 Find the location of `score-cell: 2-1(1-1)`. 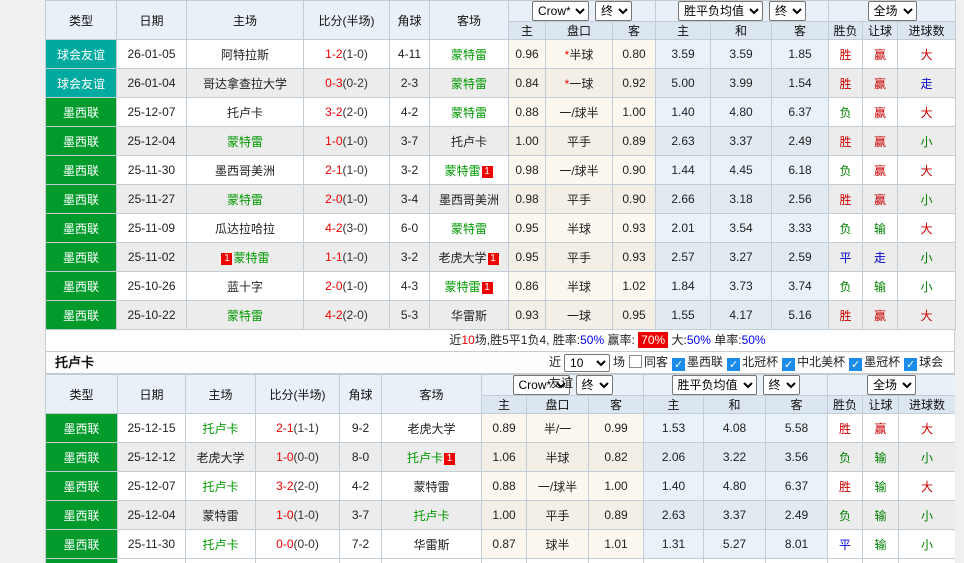

score-cell: 2-1(1-1) is located at coordinates (298, 428).